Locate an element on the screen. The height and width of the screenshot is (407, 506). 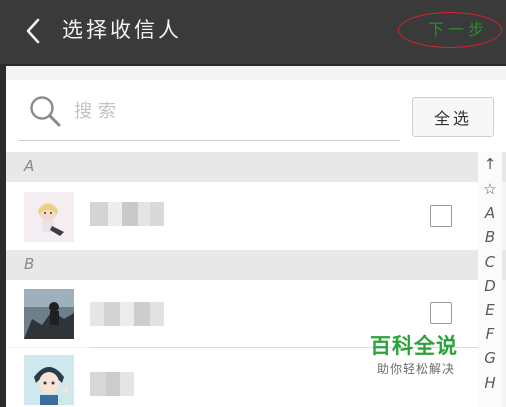
section-letter: A is located at coordinates (29, 166).